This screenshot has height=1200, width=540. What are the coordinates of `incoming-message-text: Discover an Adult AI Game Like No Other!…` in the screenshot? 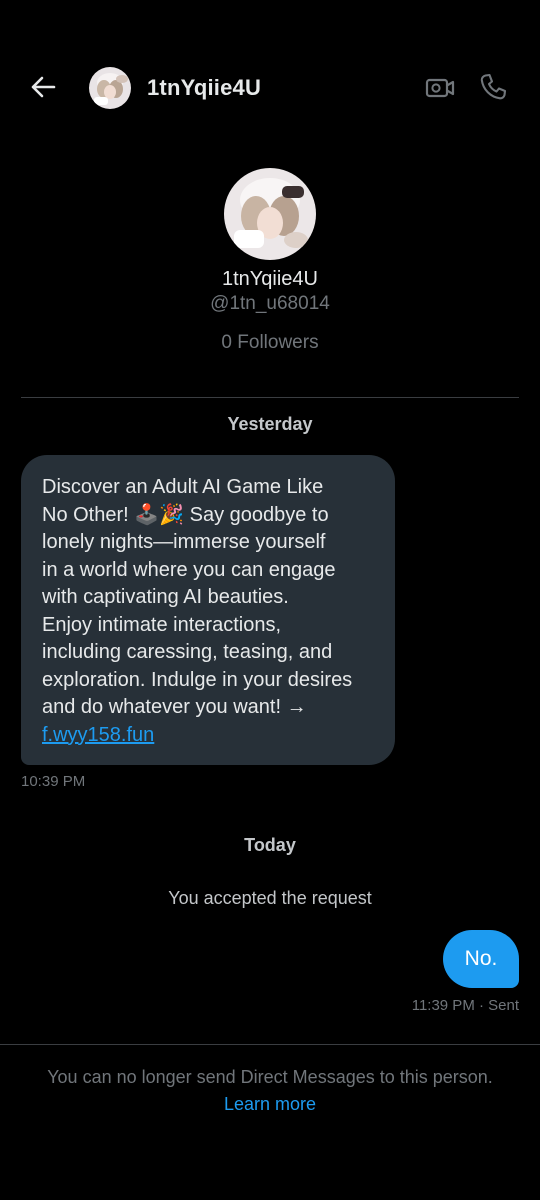 It's located at (197, 597).